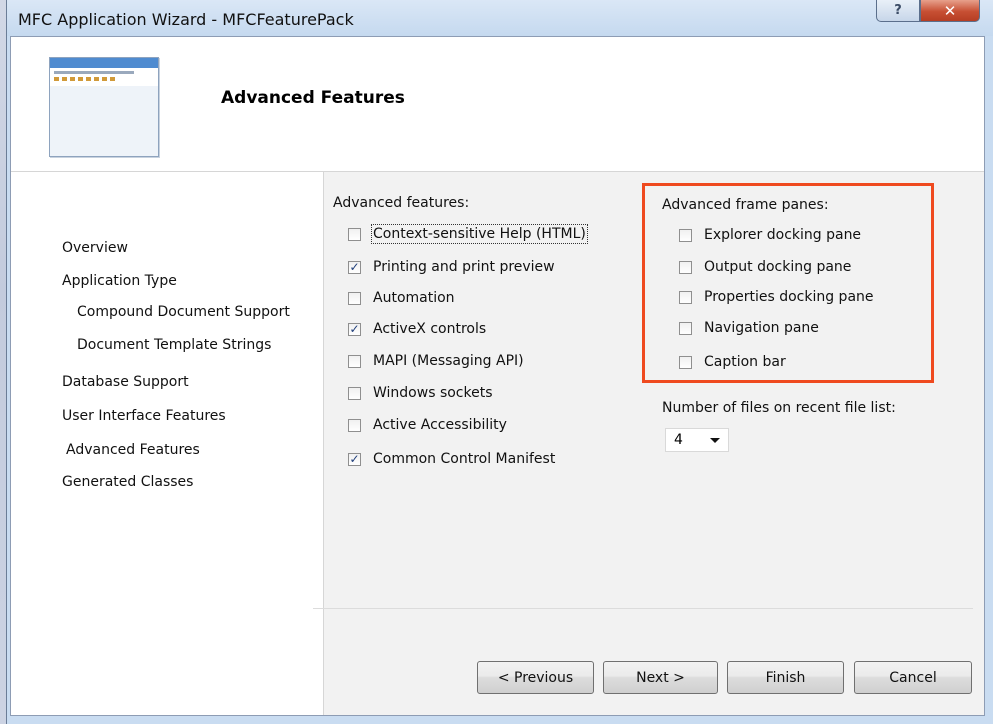 The width and height of the screenshot is (993, 724). I want to click on nav-item-document-template-strings: Document Template Strings, so click(174, 345).